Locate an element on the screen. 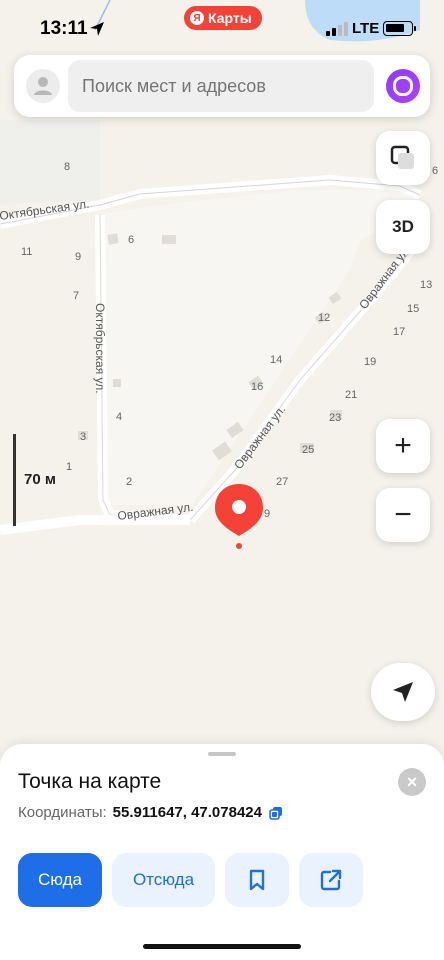  minus-icon: − is located at coordinates (403, 514).